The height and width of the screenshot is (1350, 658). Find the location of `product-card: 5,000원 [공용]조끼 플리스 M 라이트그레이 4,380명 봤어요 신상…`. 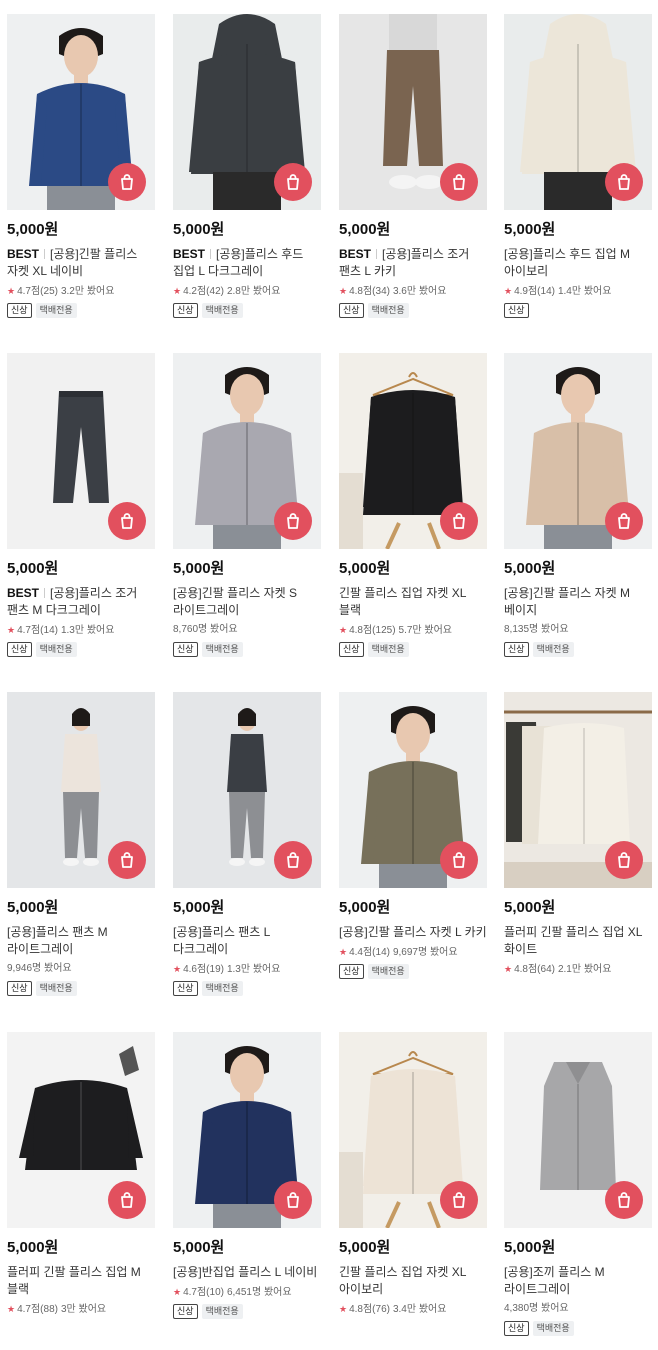

product-card: 5,000원 [공용]조끼 플리스 M 라이트그레이 4,380명 봤어요 신상… is located at coordinates (578, 1184).